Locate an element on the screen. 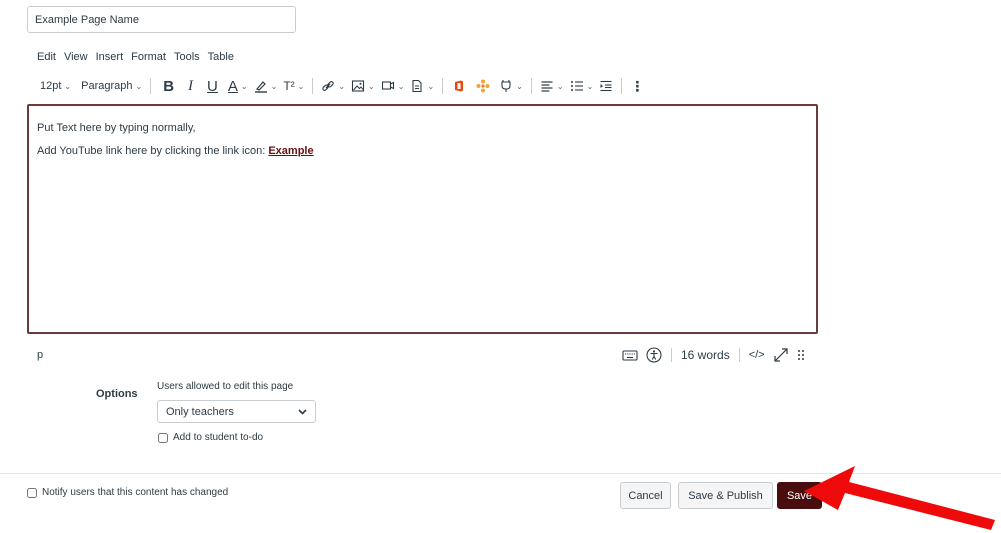  bullet-list-icon is located at coordinates (576, 86).